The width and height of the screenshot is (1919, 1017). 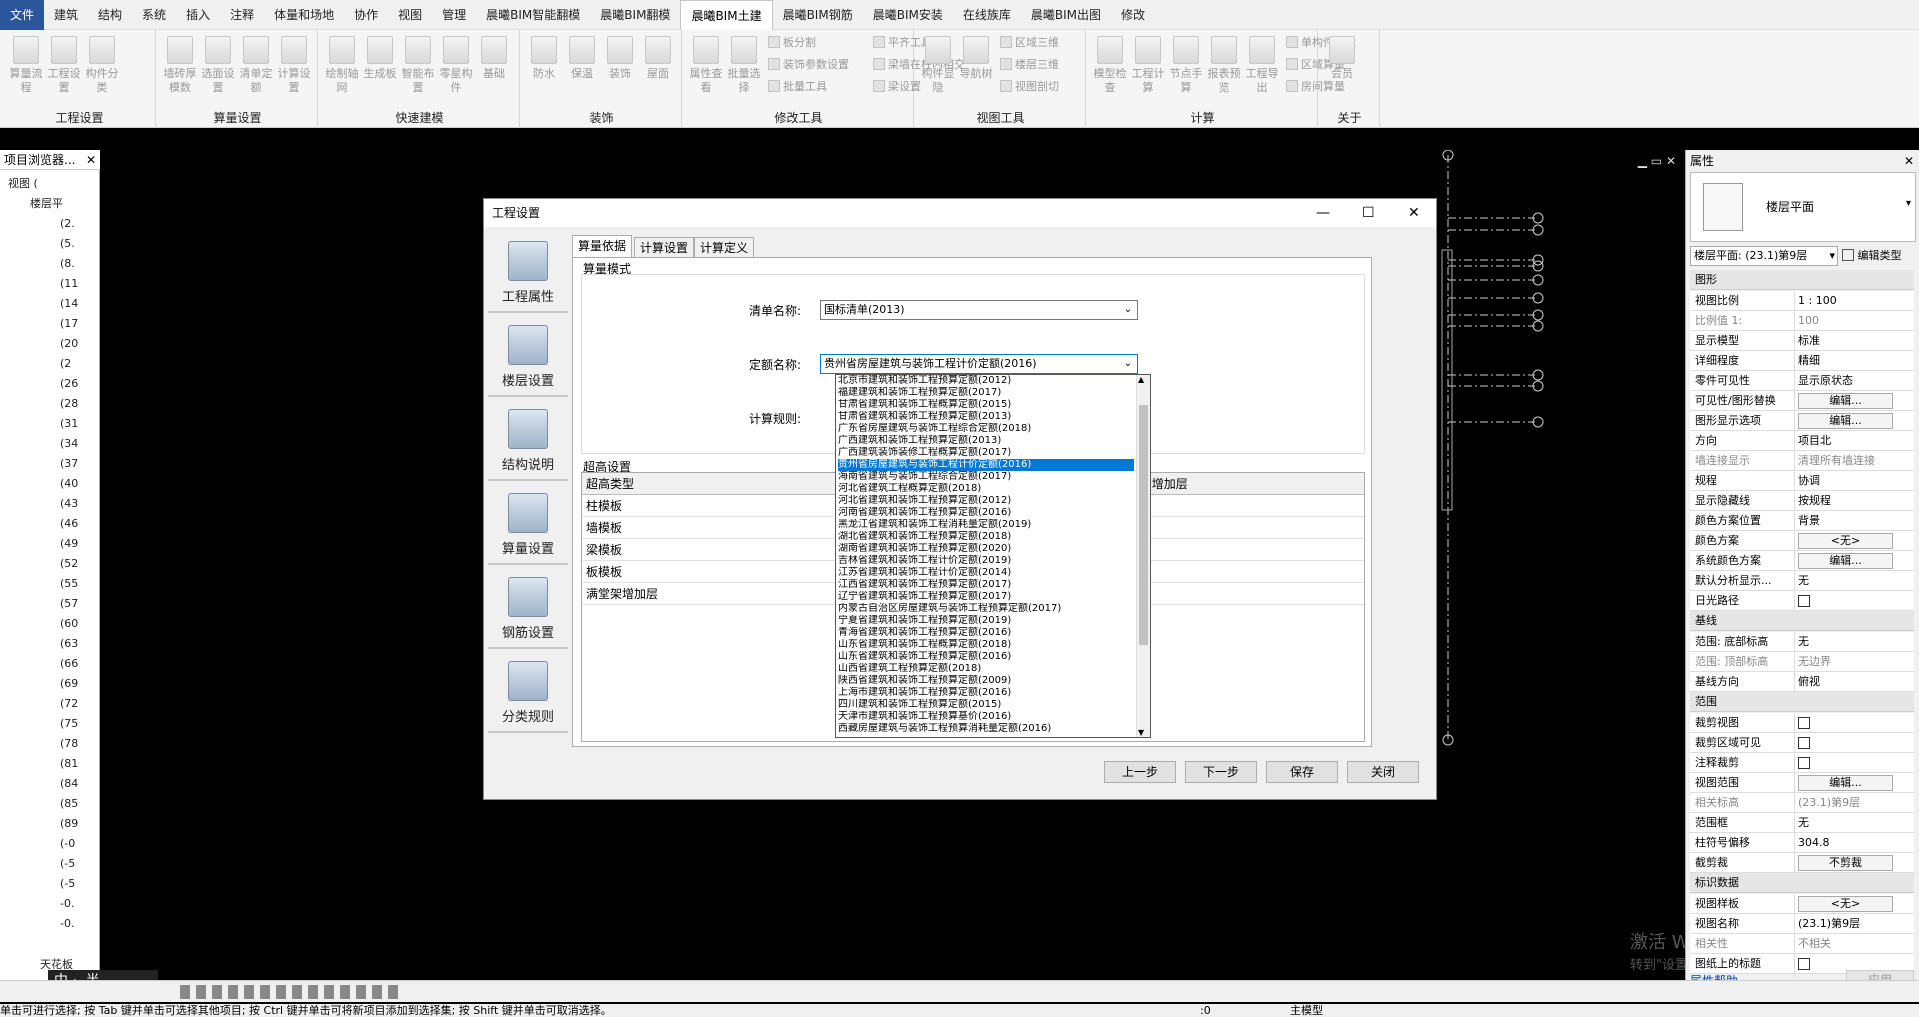 What do you see at coordinates (1029, 65) in the screenshot?
I see `ribbon-small-button: 楼层三维` at bounding box center [1029, 65].